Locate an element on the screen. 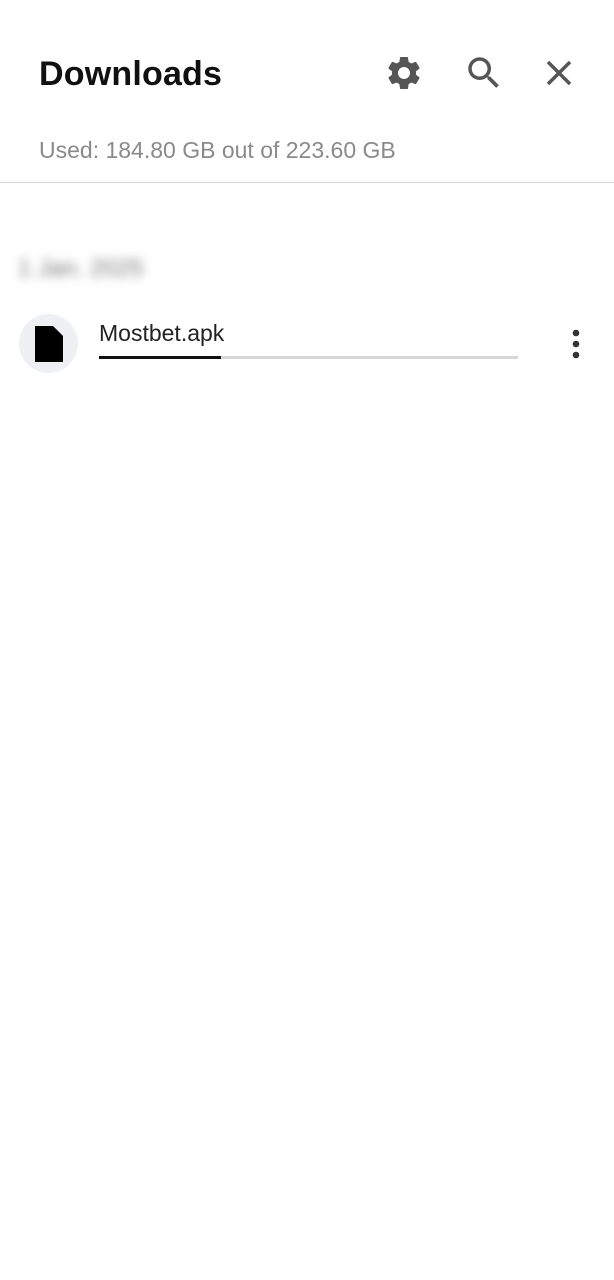  close-icon is located at coordinates (559, 73).